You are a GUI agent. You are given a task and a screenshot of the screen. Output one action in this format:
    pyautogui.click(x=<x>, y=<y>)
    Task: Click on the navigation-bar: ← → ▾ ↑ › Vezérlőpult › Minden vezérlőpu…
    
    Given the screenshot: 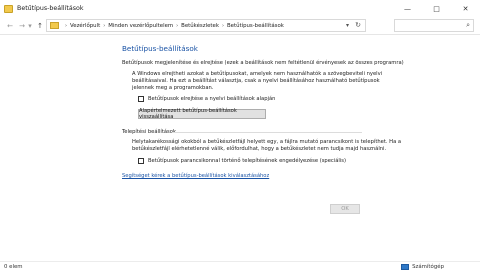 What is the action you would take?
    pyautogui.click(x=240, y=26)
    